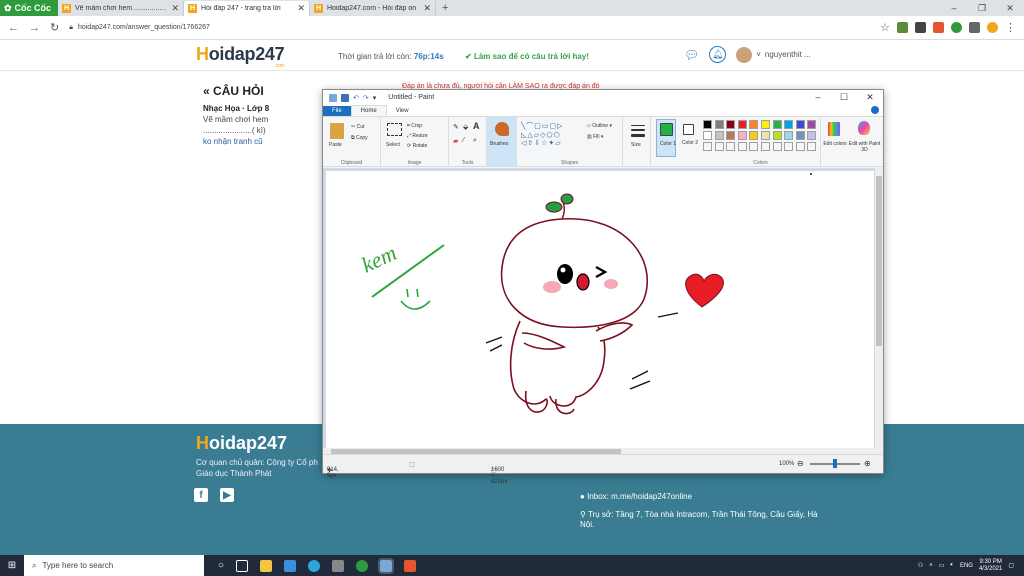 Image resolution: width=1024 pixels, height=576 pixels. What do you see at coordinates (34, 28) in the screenshot?
I see `forward-arrow-icon: →` at bounding box center [34, 28].